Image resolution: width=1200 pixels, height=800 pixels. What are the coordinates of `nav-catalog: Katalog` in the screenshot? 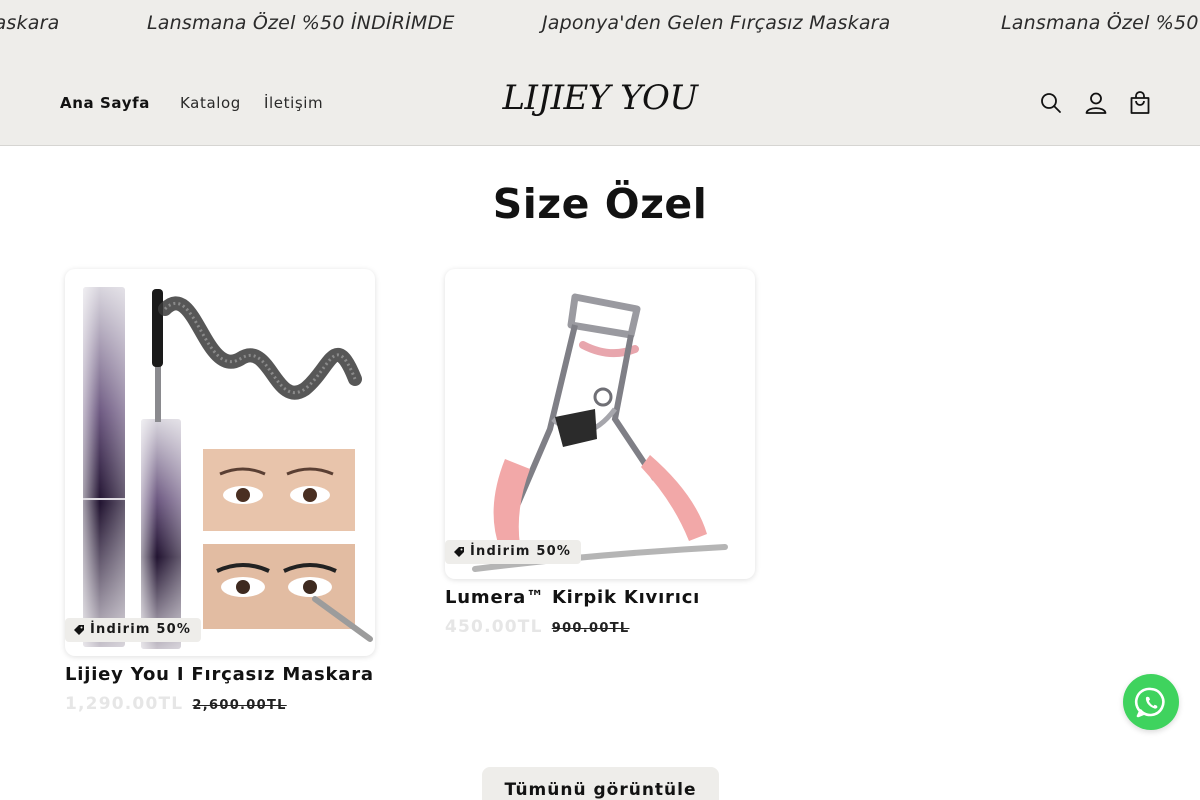 It's located at (210, 103).